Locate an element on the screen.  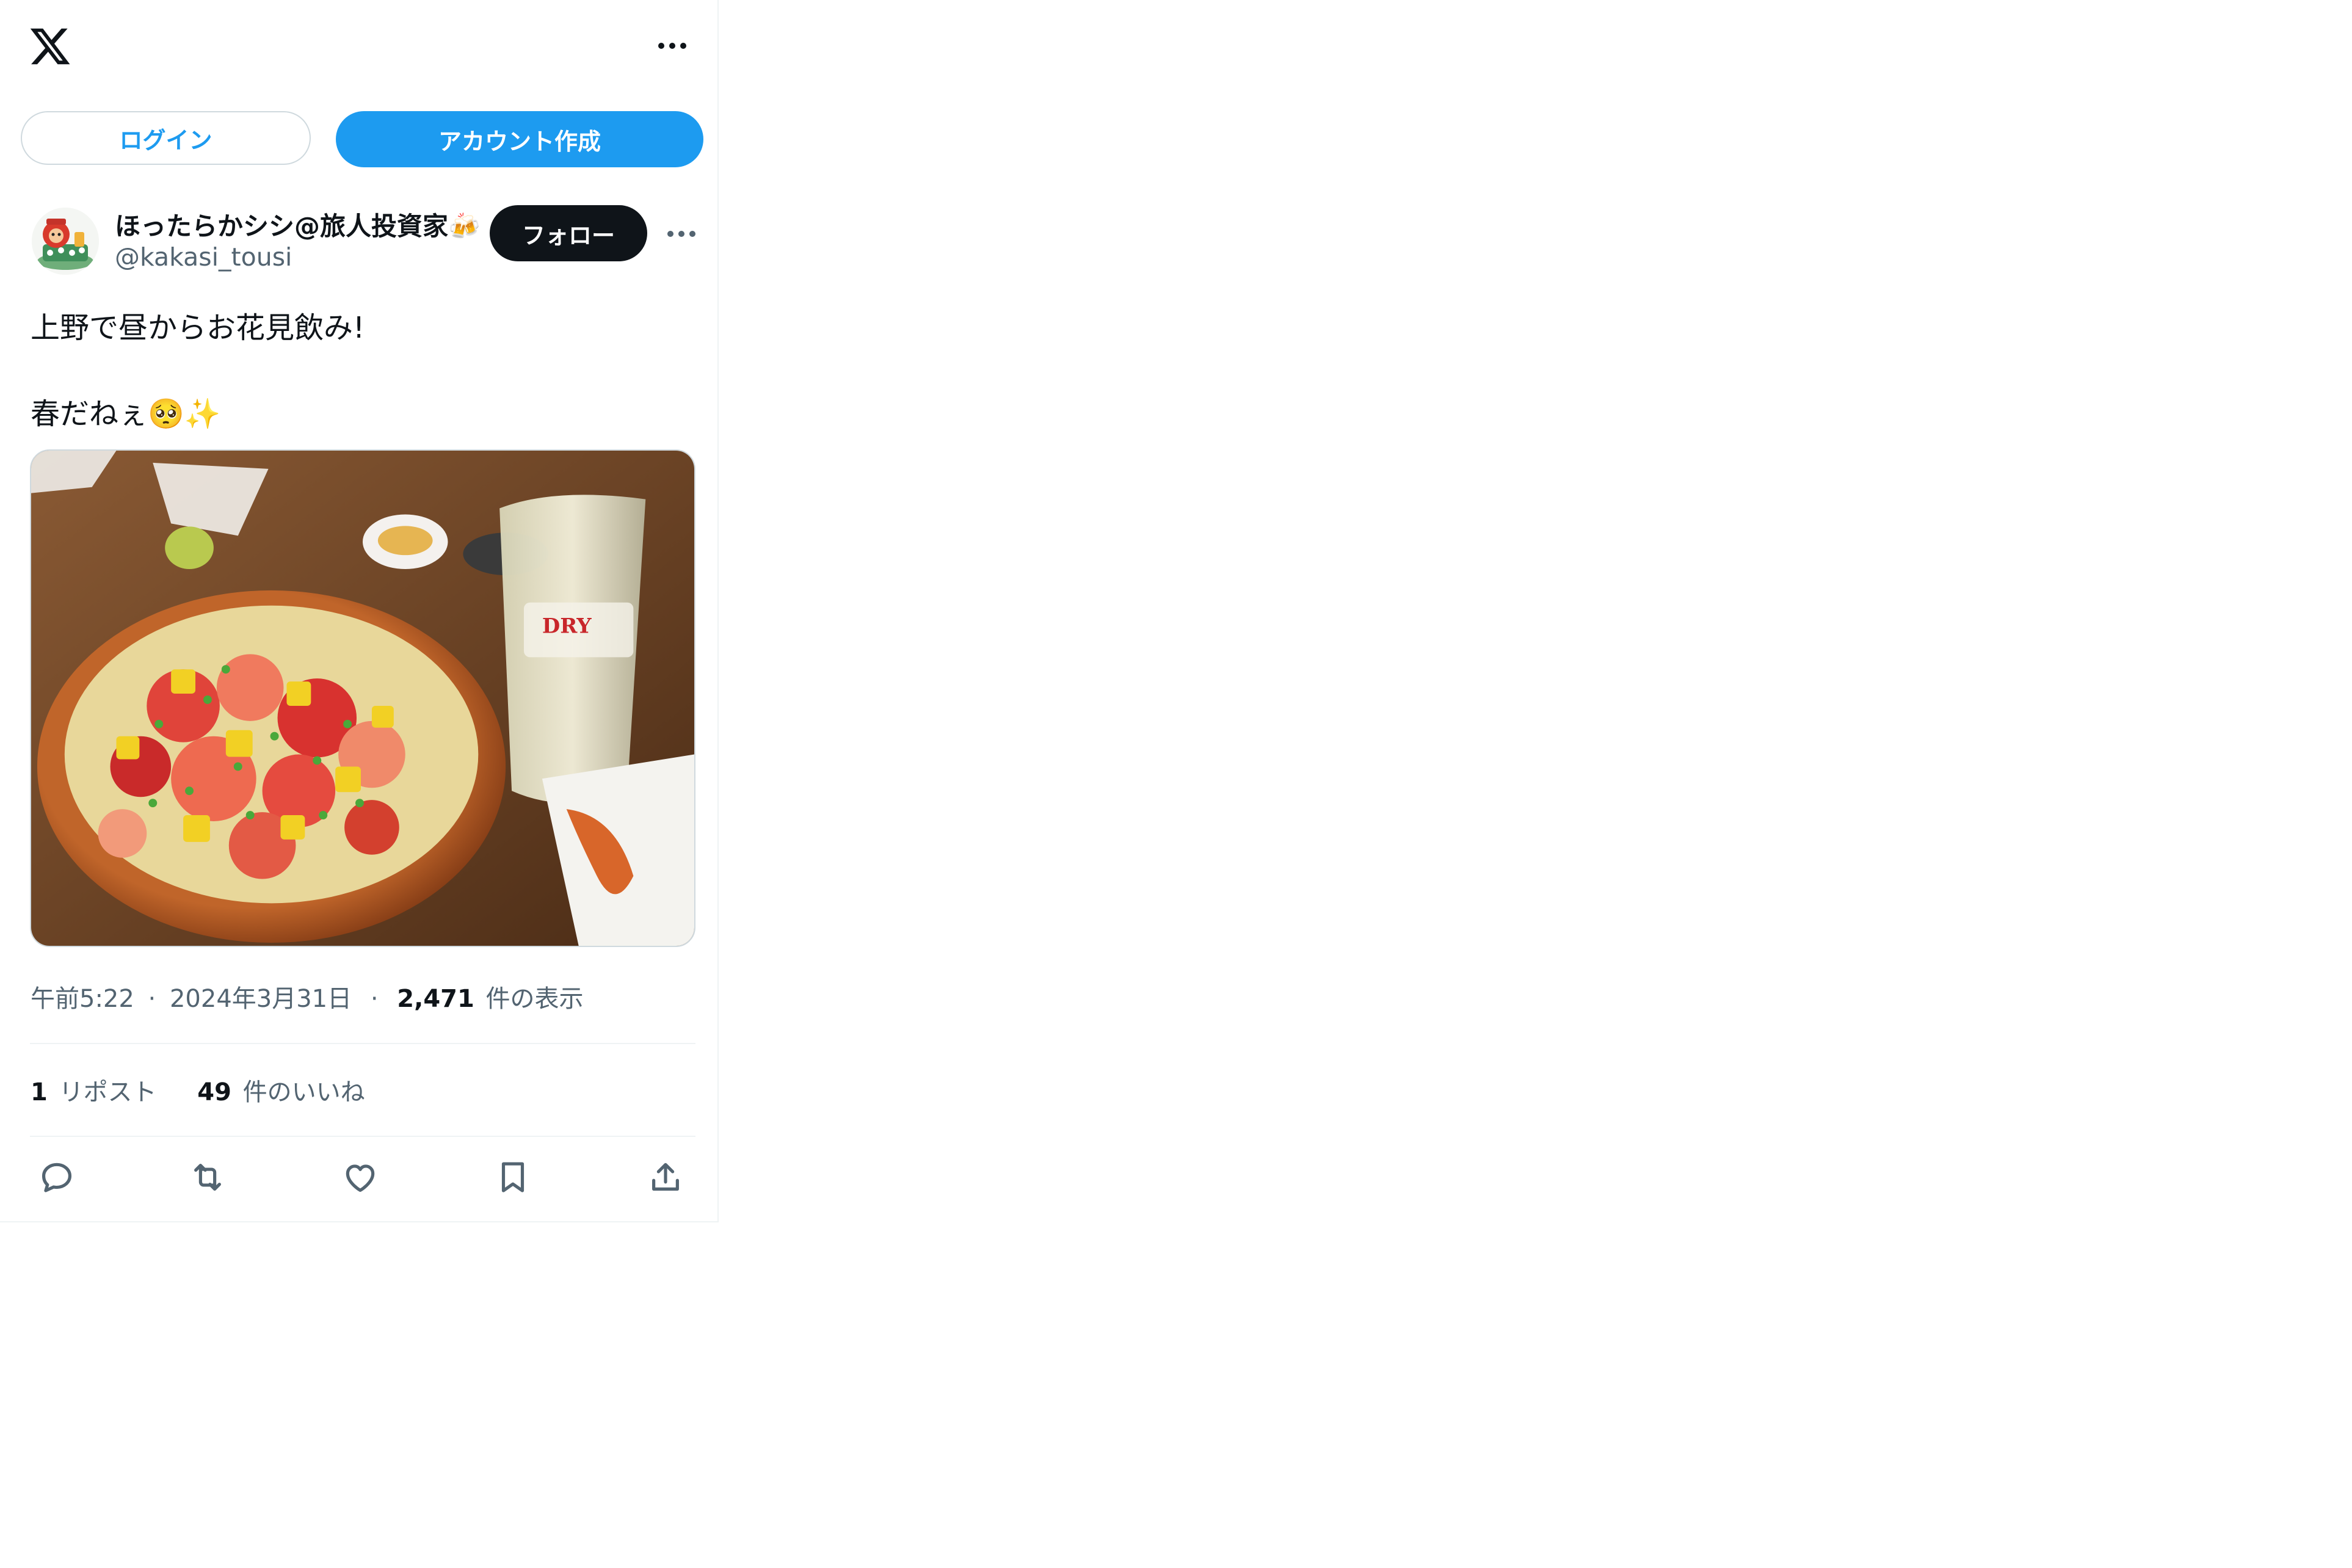
svg-text: DRY is located at coordinates (567, 626).